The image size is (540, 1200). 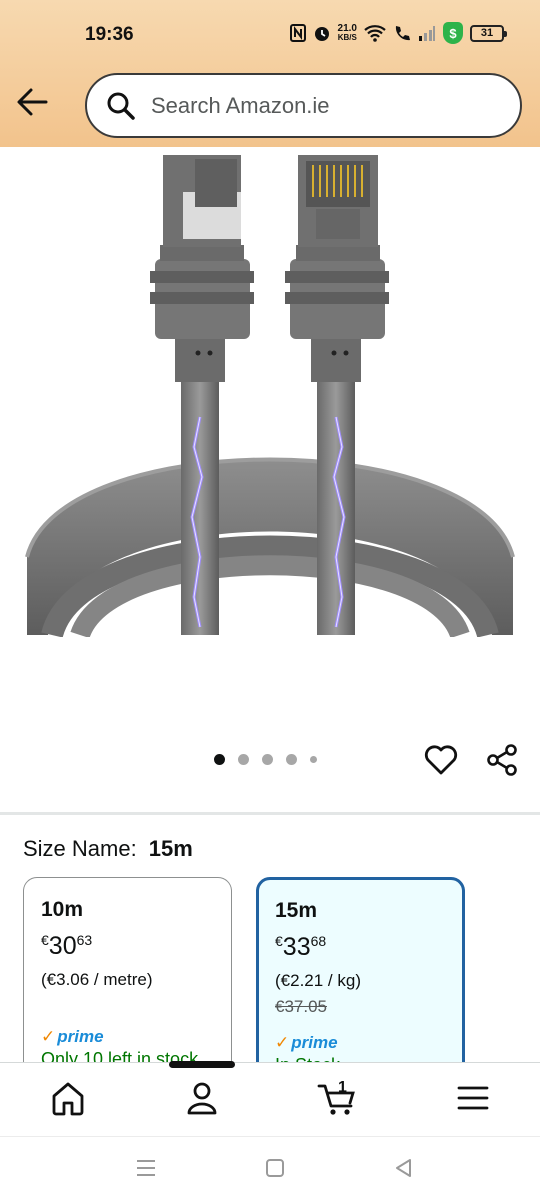 I want to click on back-button, so click(x=33, y=102).